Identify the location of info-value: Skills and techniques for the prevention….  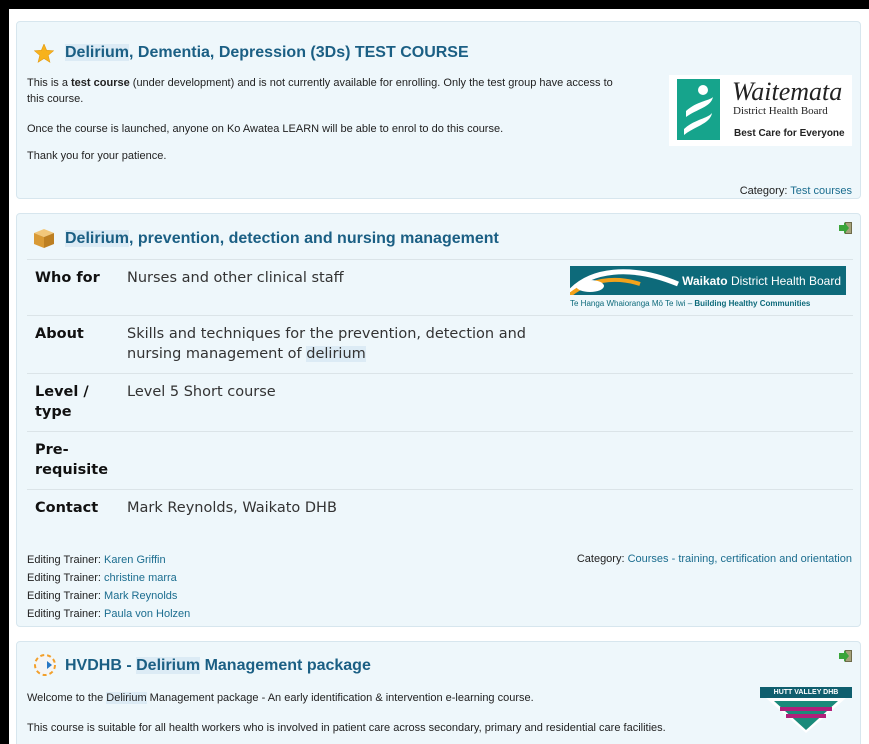
(486, 344).